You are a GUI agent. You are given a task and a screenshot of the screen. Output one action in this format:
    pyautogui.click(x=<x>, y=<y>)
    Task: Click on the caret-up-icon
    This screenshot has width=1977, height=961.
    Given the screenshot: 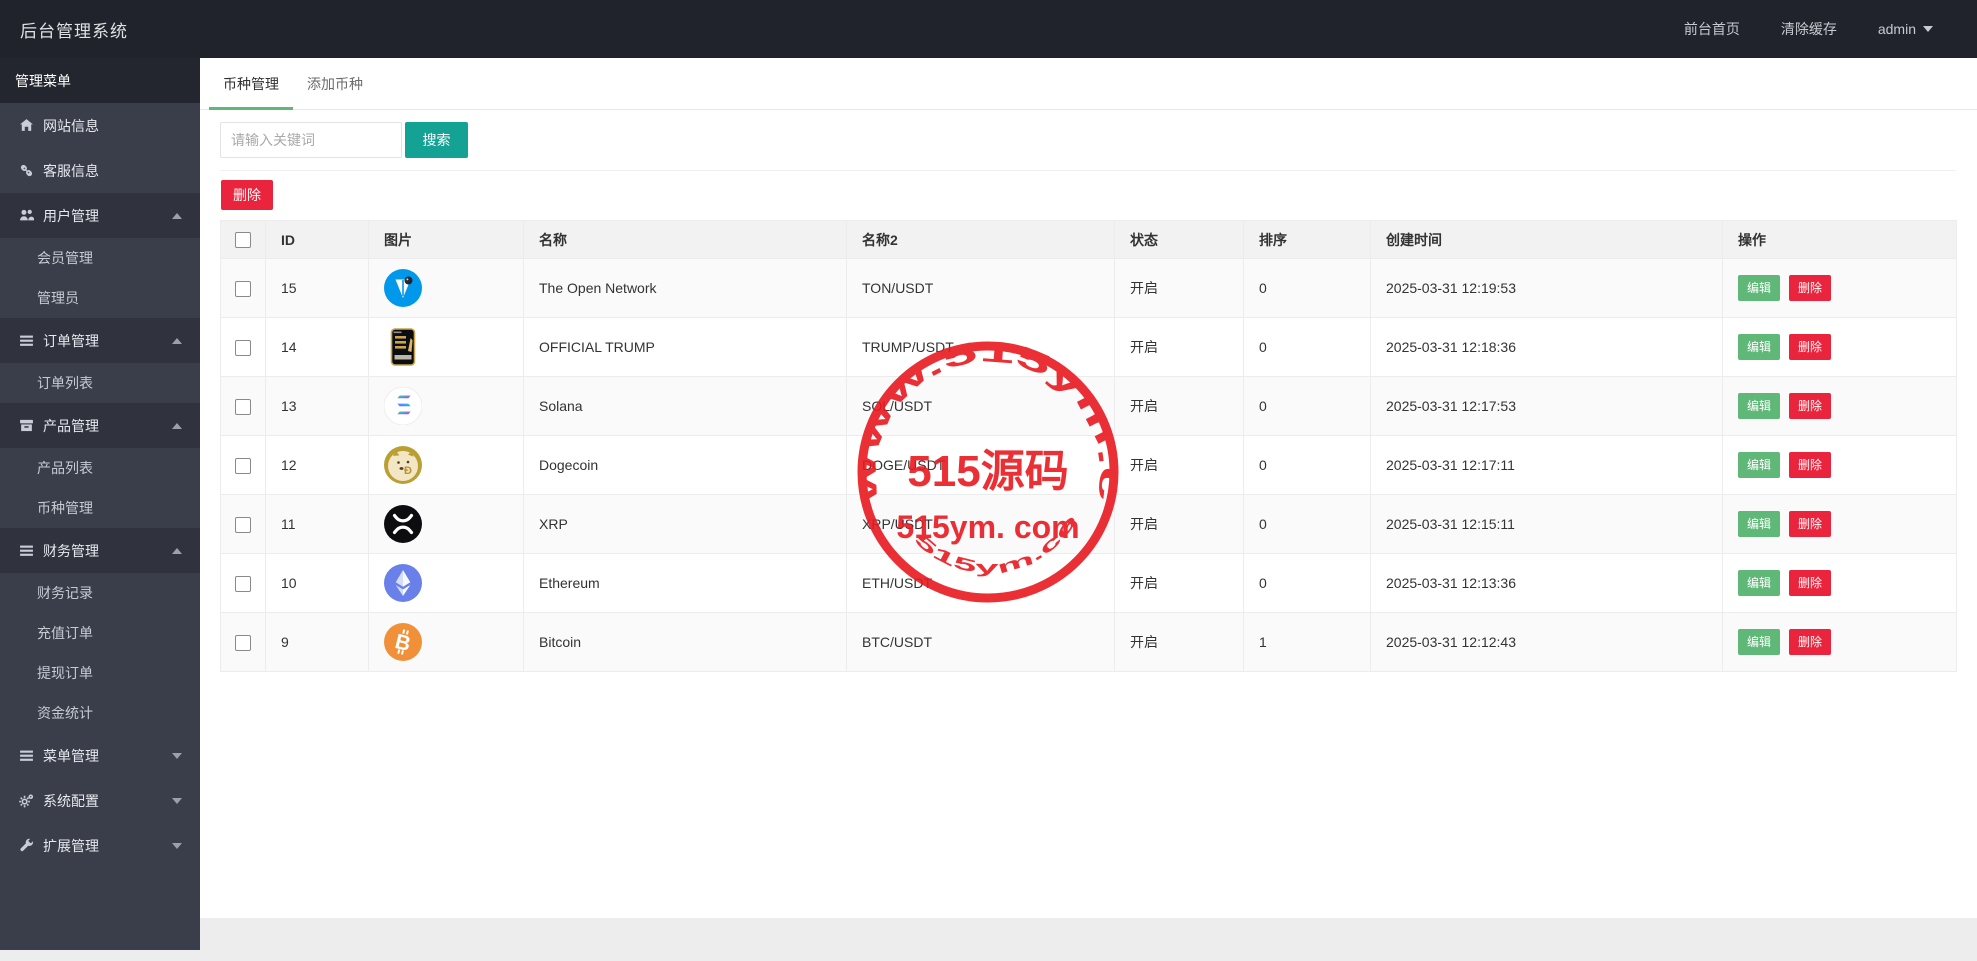 What is the action you would take?
    pyautogui.click(x=177, y=340)
    